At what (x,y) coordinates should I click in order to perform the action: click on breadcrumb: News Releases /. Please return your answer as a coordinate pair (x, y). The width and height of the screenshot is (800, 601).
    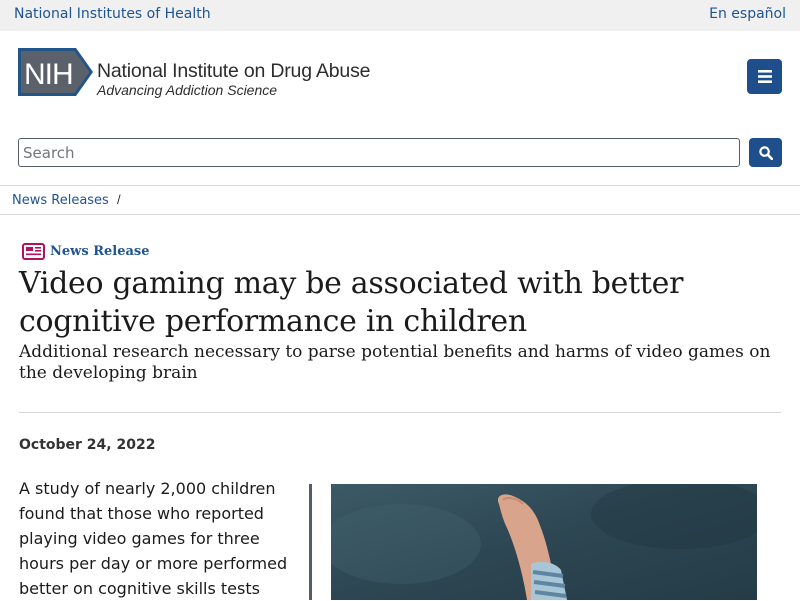
    Looking at the image, I should click on (400, 200).